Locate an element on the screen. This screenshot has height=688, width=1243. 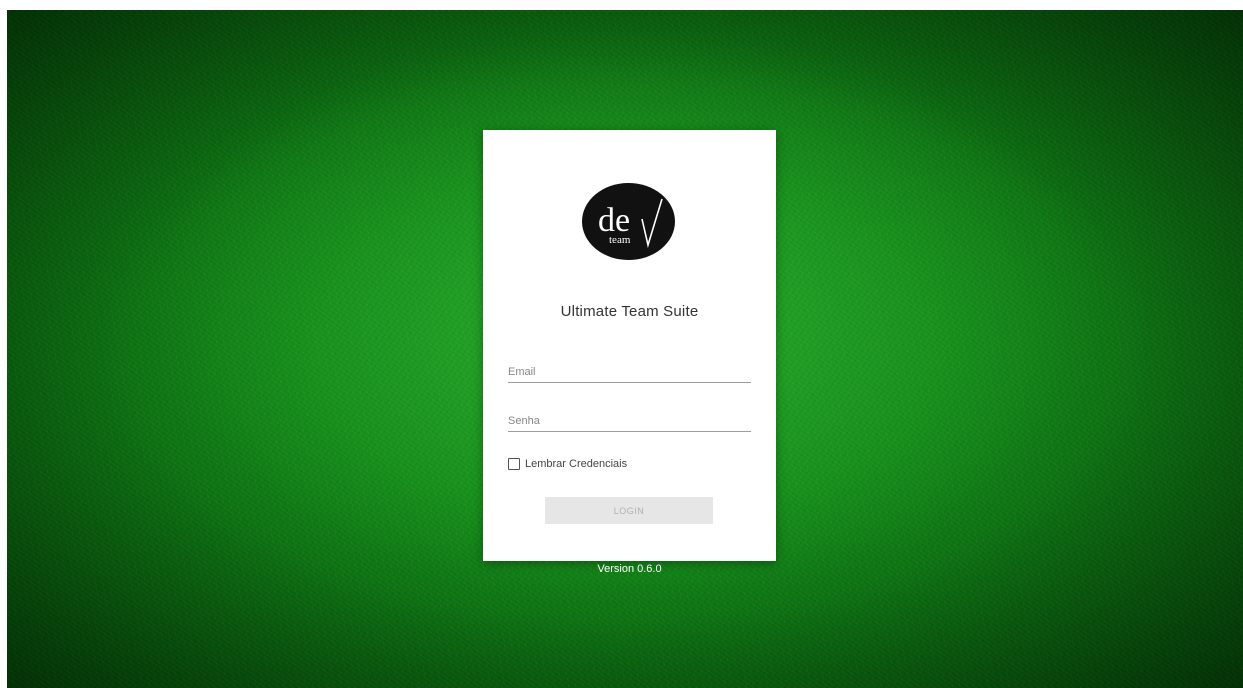
remember-credentials: Lembrar Credenciais is located at coordinates (567, 464).